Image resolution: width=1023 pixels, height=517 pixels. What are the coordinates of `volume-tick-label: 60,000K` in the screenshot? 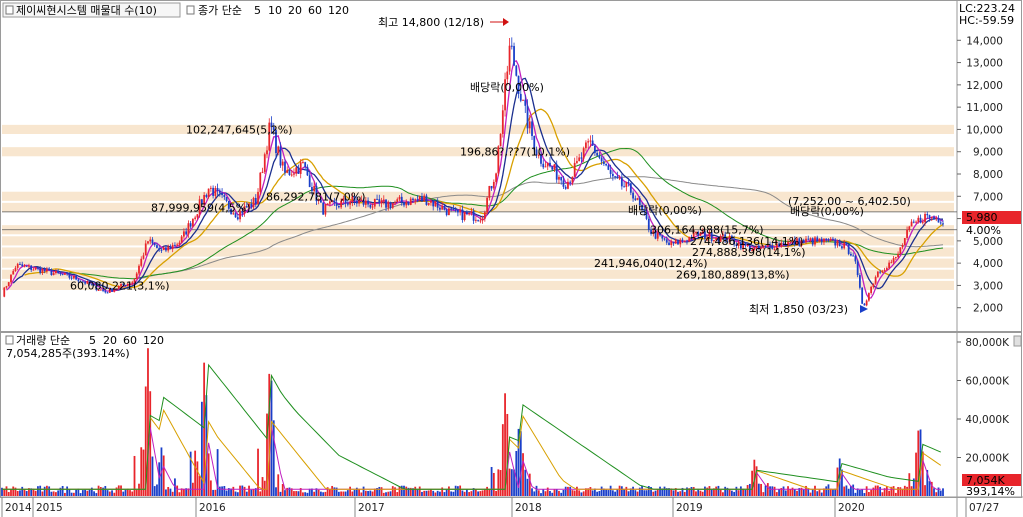 It's located at (987, 382).